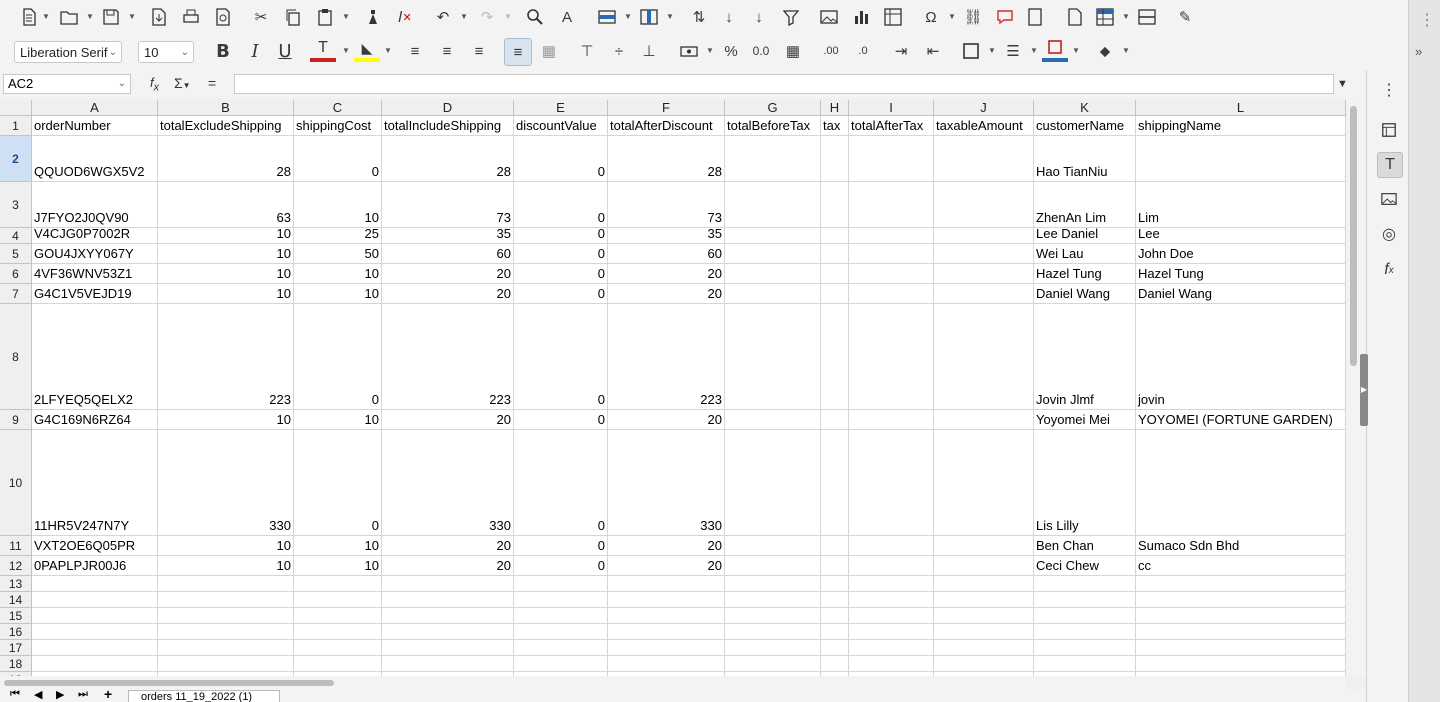  What do you see at coordinates (1241, 253) in the screenshot?
I see `cell-L5: John Doe` at bounding box center [1241, 253].